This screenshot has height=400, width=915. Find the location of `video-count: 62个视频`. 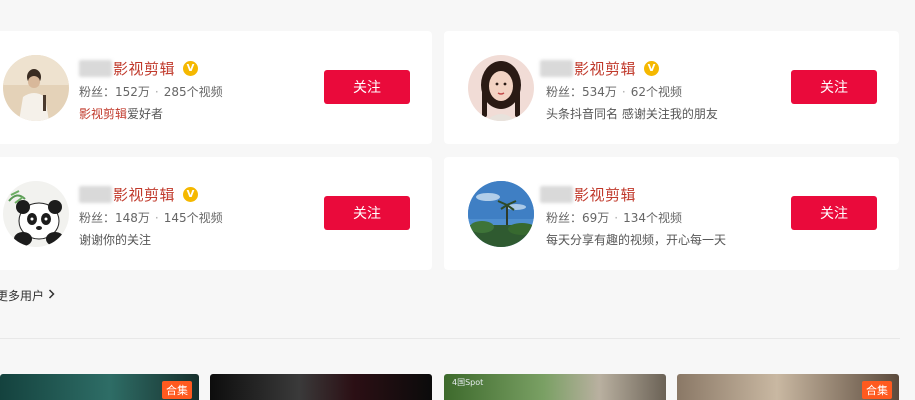

video-count: 62个视频 is located at coordinates (656, 92).